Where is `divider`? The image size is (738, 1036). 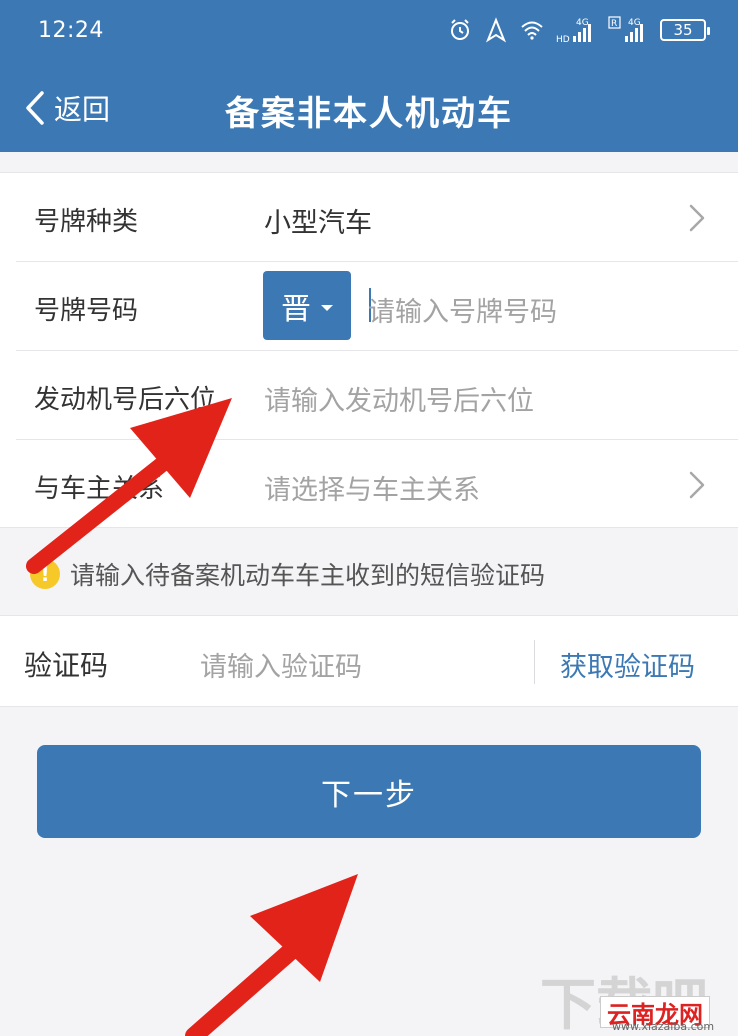
divider is located at coordinates (534, 662).